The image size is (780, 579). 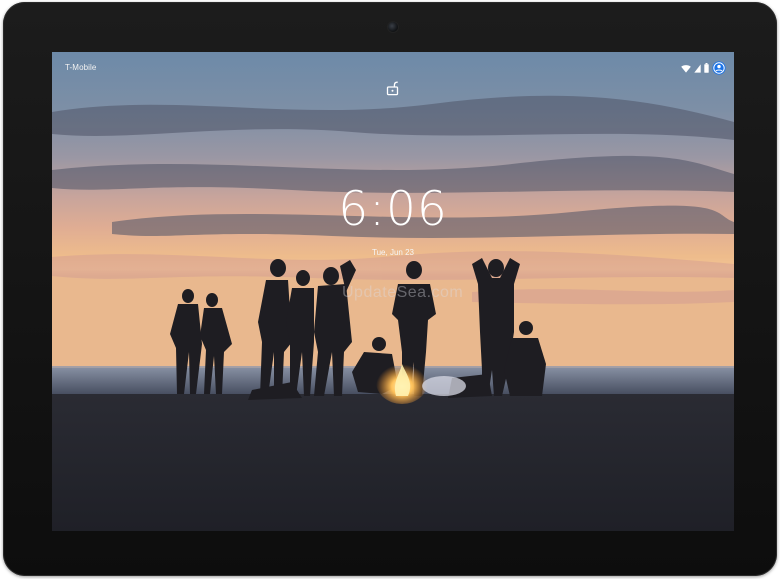 What do you see at coordinates (403, 292) in the screenshot?
I see `watermark-text: UpdateSea.com` at bounding box center [403, 292].